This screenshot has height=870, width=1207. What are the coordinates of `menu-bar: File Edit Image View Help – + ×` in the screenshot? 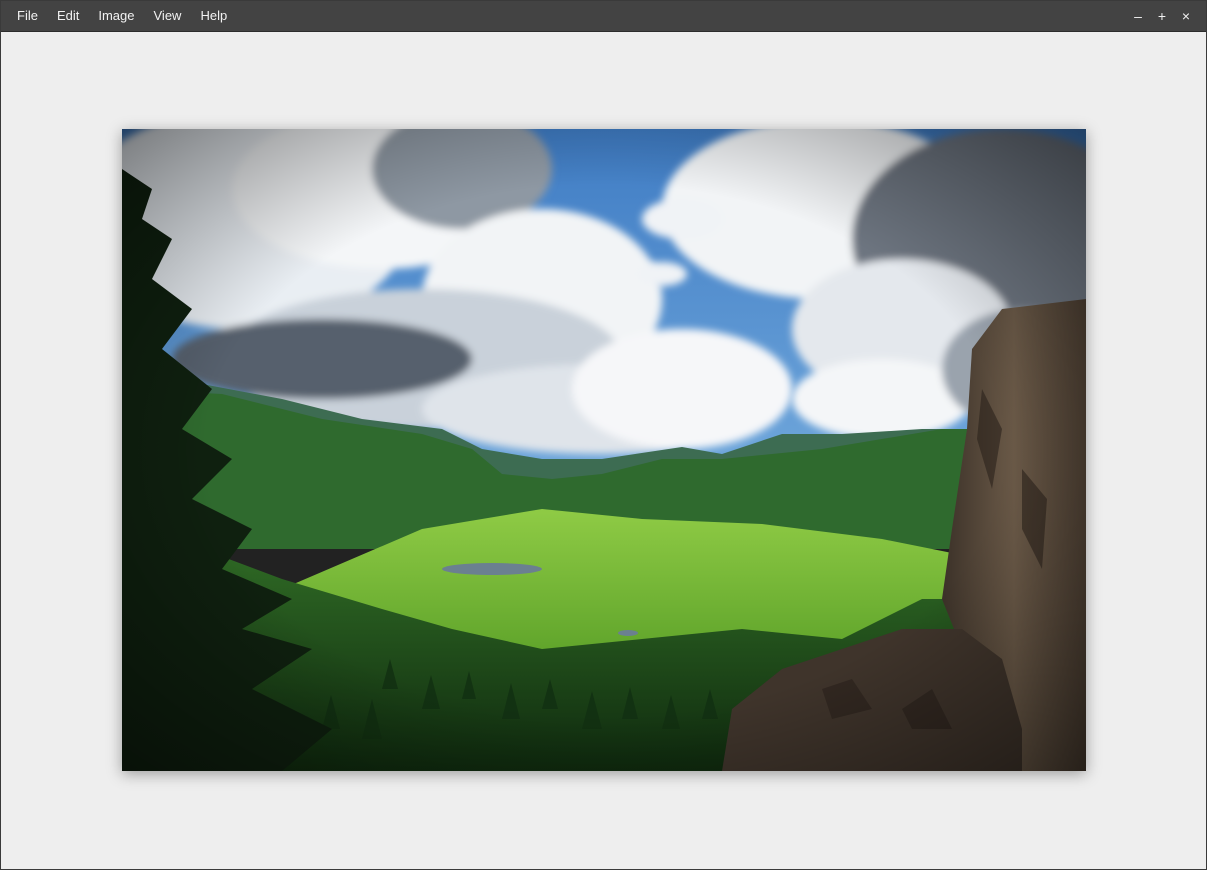 It's located at (603, 16).